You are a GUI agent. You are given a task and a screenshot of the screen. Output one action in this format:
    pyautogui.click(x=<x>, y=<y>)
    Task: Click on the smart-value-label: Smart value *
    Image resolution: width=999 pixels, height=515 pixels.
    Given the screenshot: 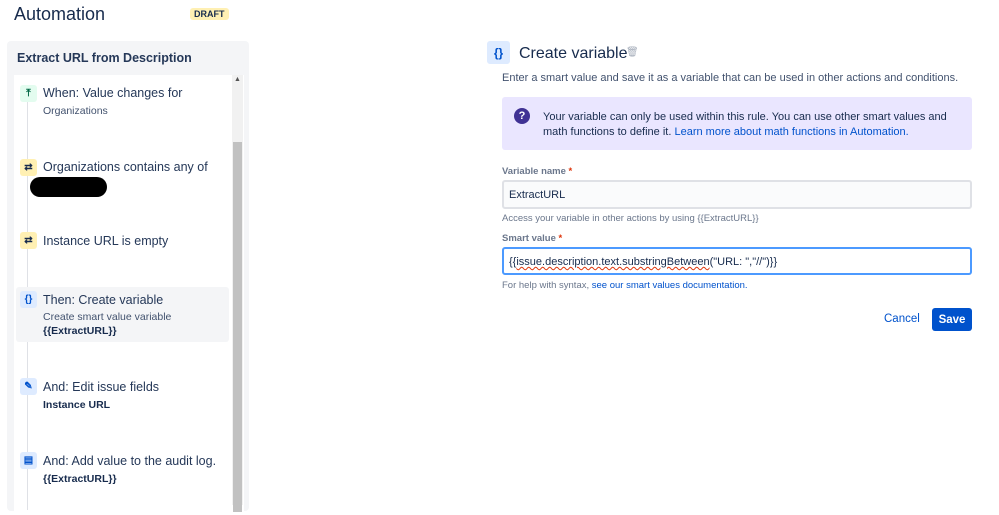 What is the action you would take?
    pyautogui.click(x=532, y=238)
    